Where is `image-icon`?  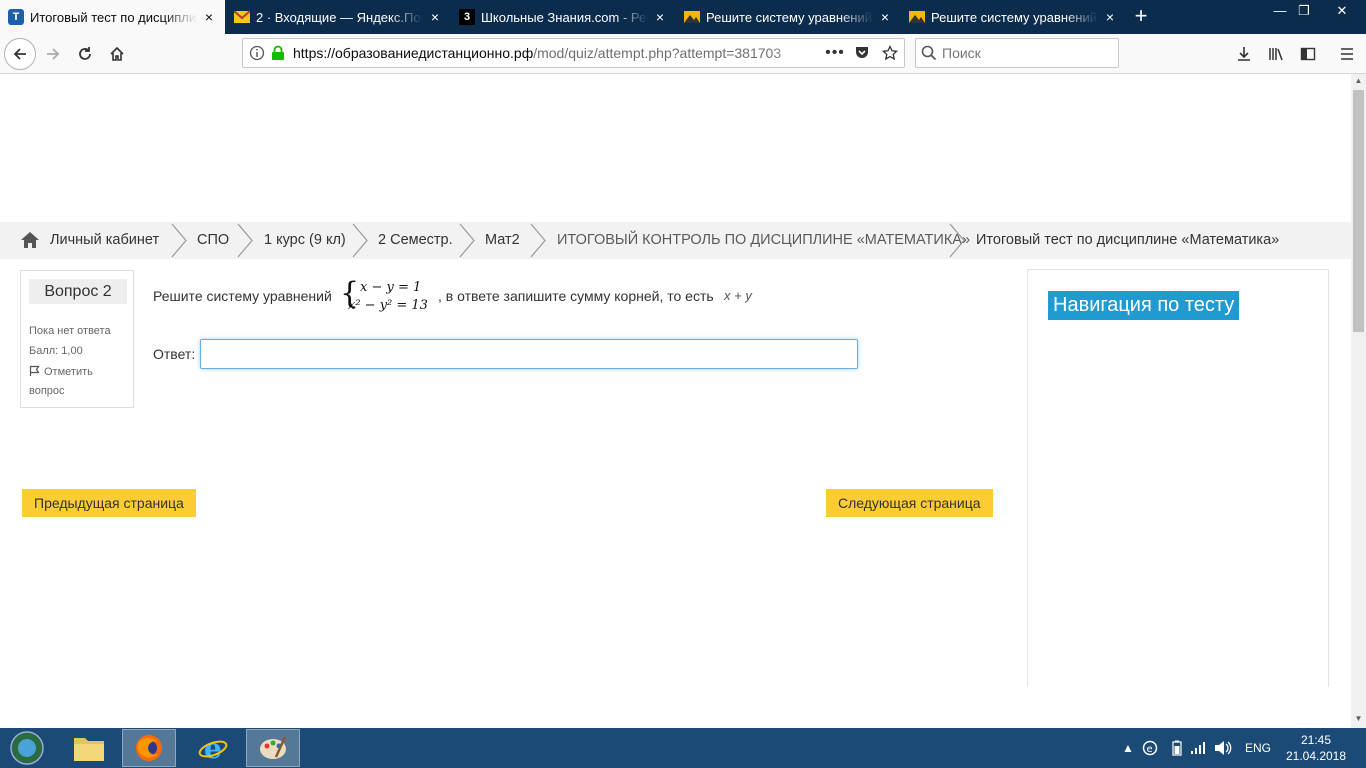 image-icon is located at coordinates (692, 17).